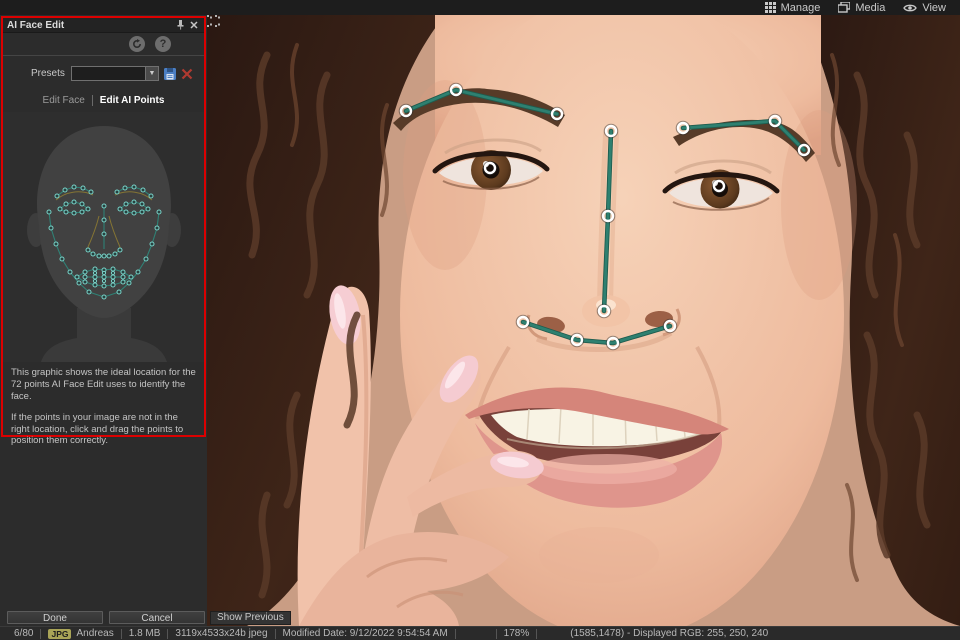 This screenshot has height=640, width=960. Describe the element at coordinates (103, 617) in the screenshot. I see `panel-buttons: Done Cancel` at that location.